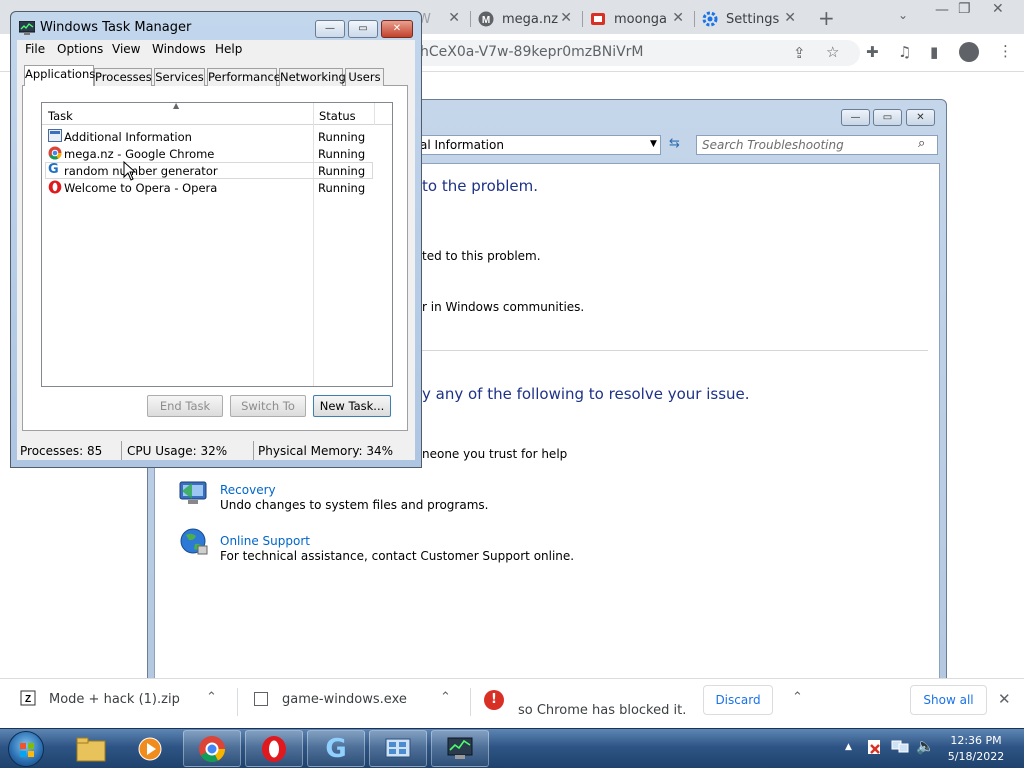 The image size is (1024, 771). Describe the element at coordinates (268, 406) in the screenshot. I see `switch-to-button: Switch To` at that location.